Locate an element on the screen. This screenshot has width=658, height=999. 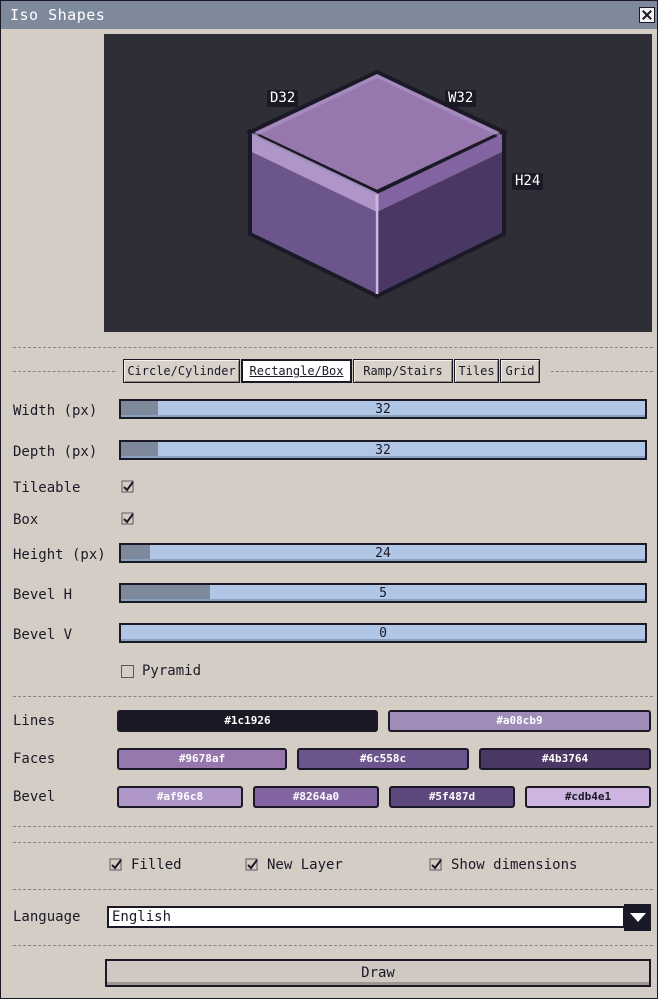
width-label: Width (px) is located at coordinates (55, 411).